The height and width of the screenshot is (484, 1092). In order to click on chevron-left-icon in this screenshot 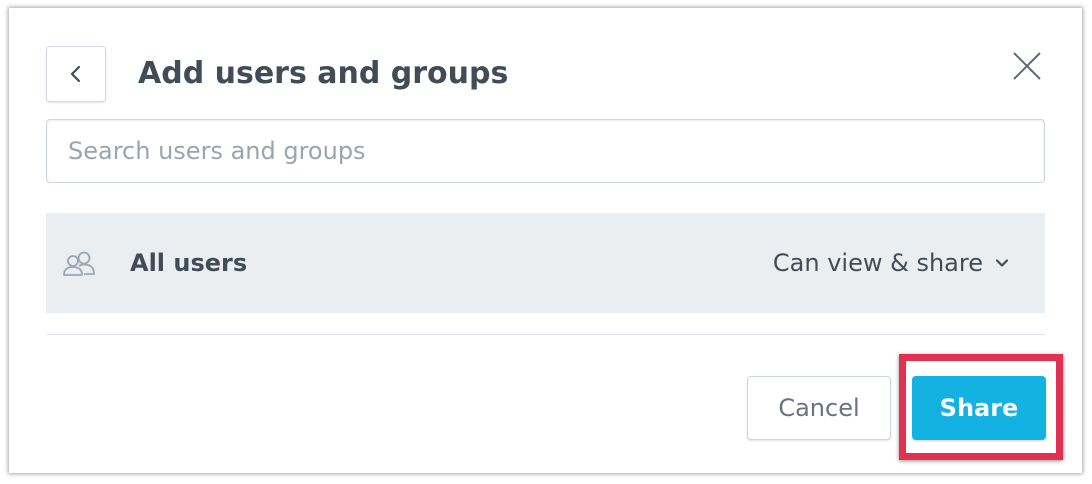, I will do `click(75, 74)`.